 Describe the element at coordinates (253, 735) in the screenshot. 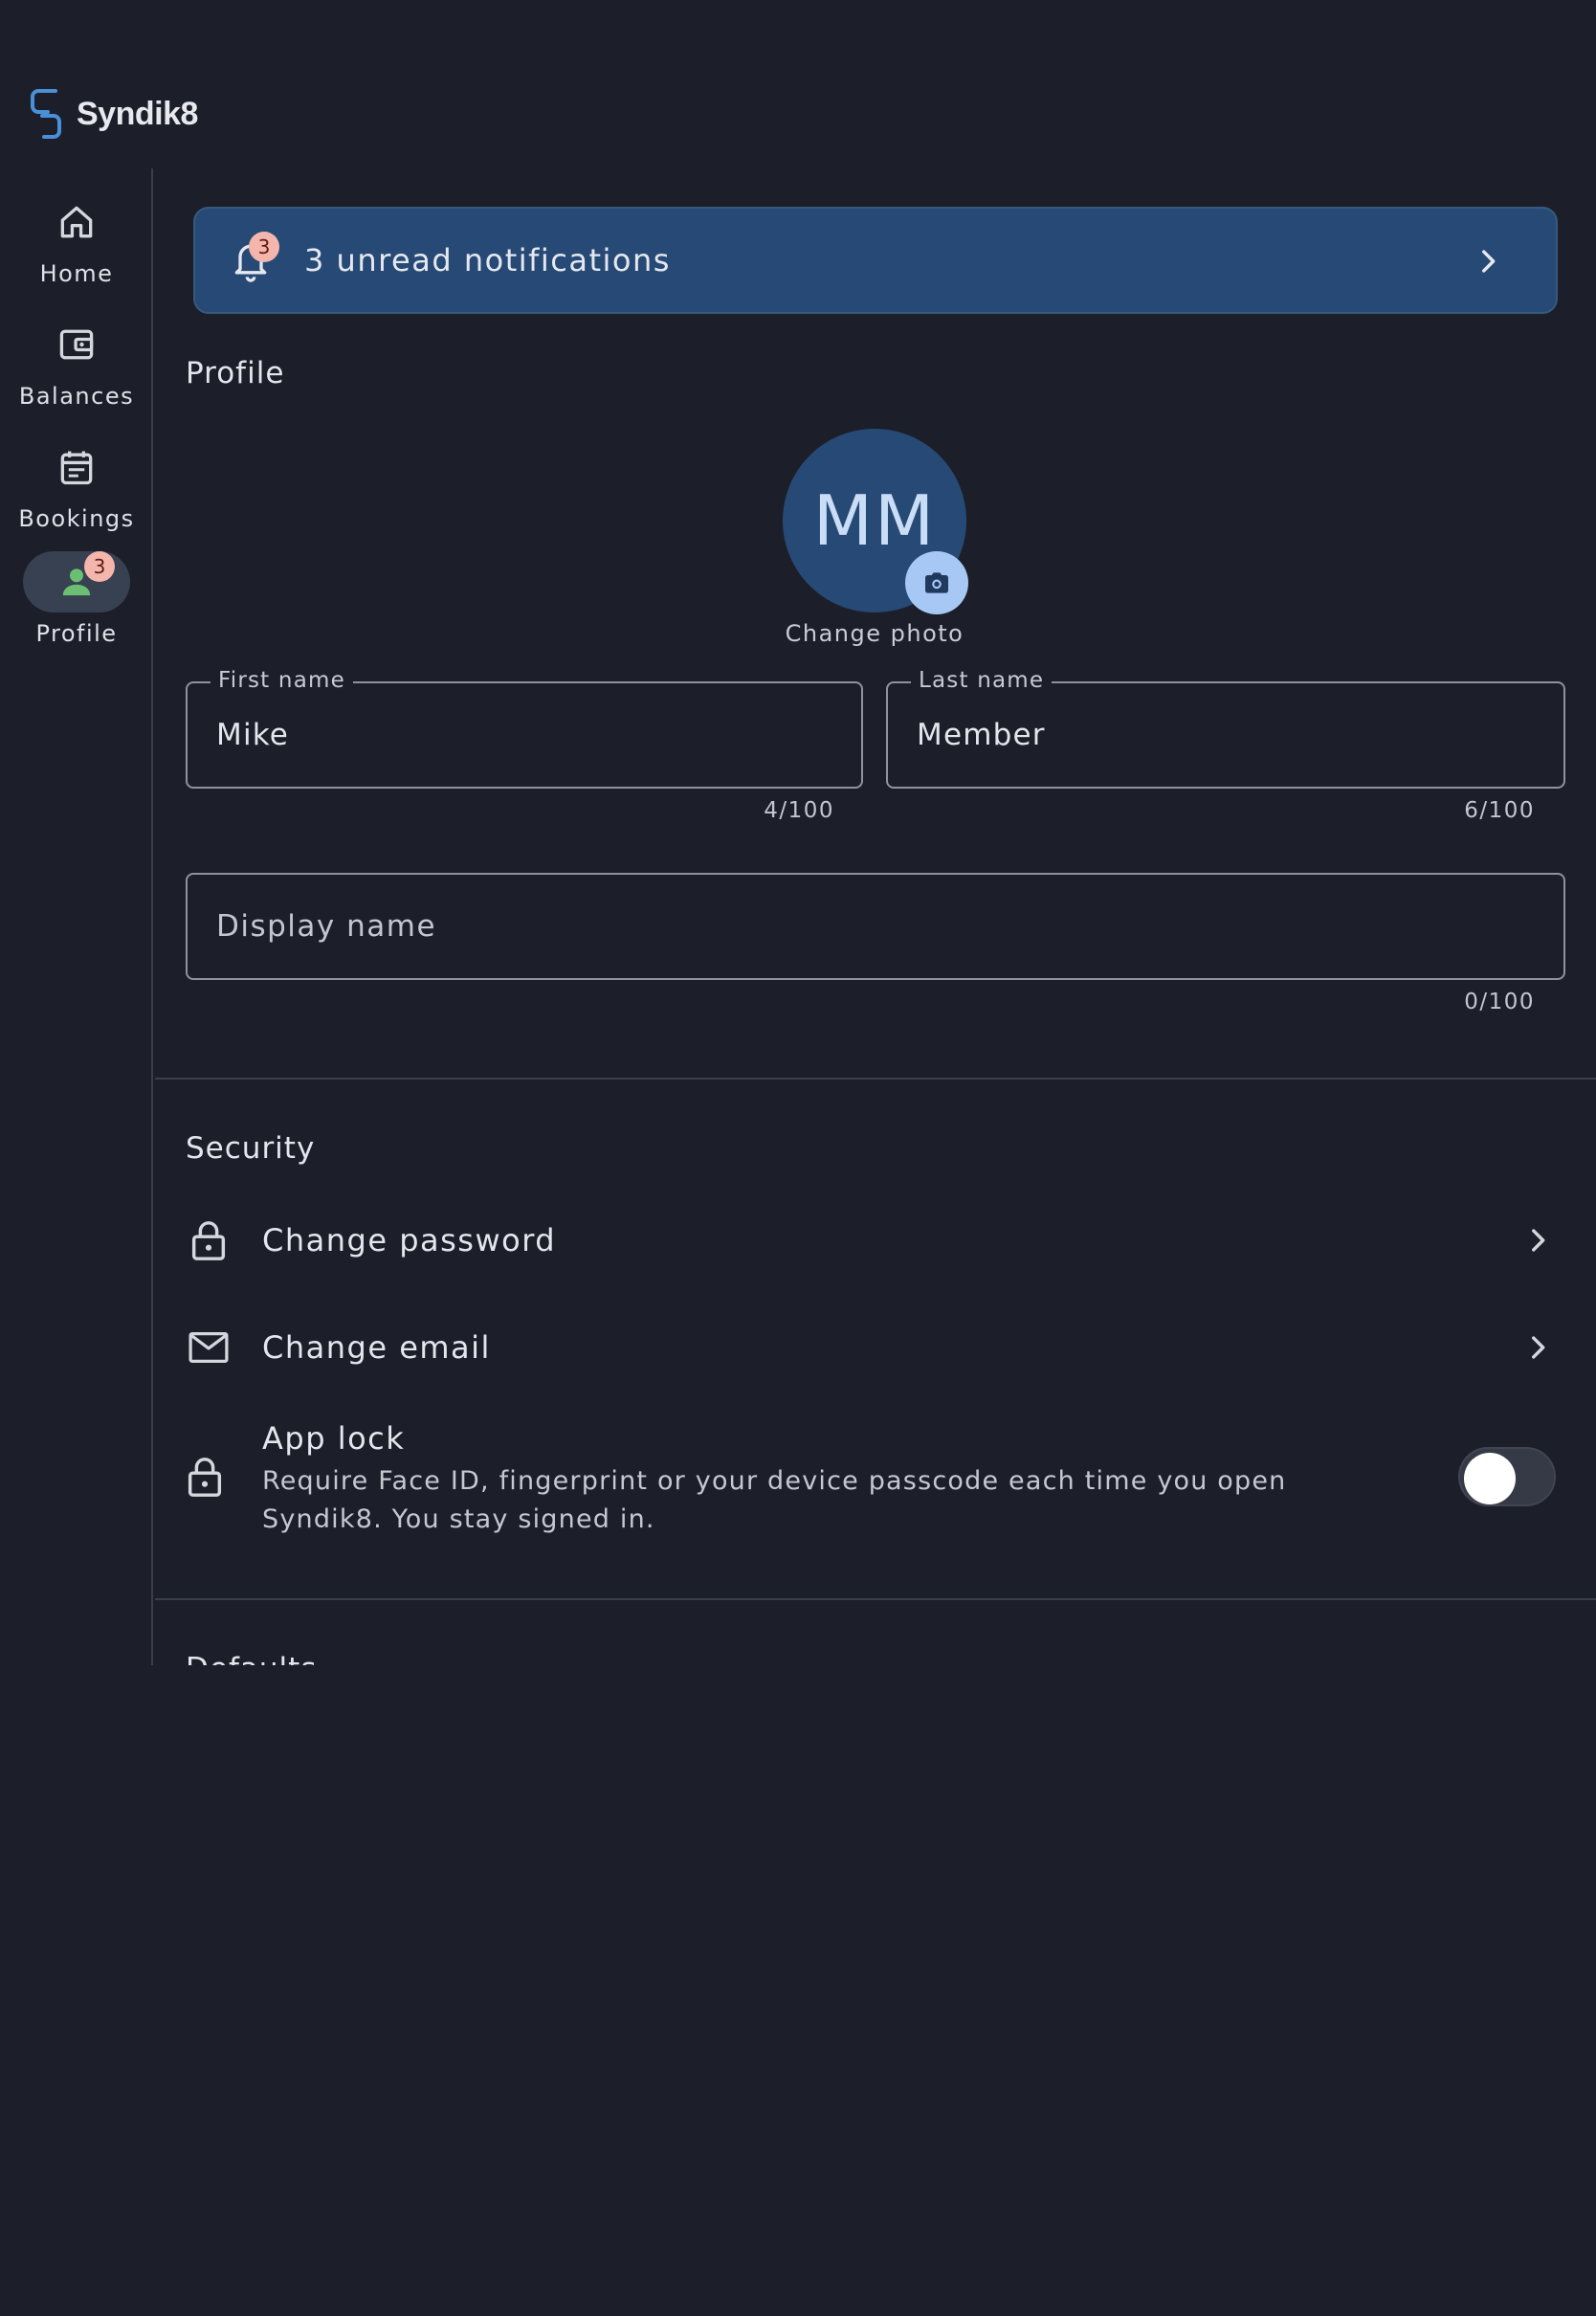

I see `first-name-value: Mike` at that location.